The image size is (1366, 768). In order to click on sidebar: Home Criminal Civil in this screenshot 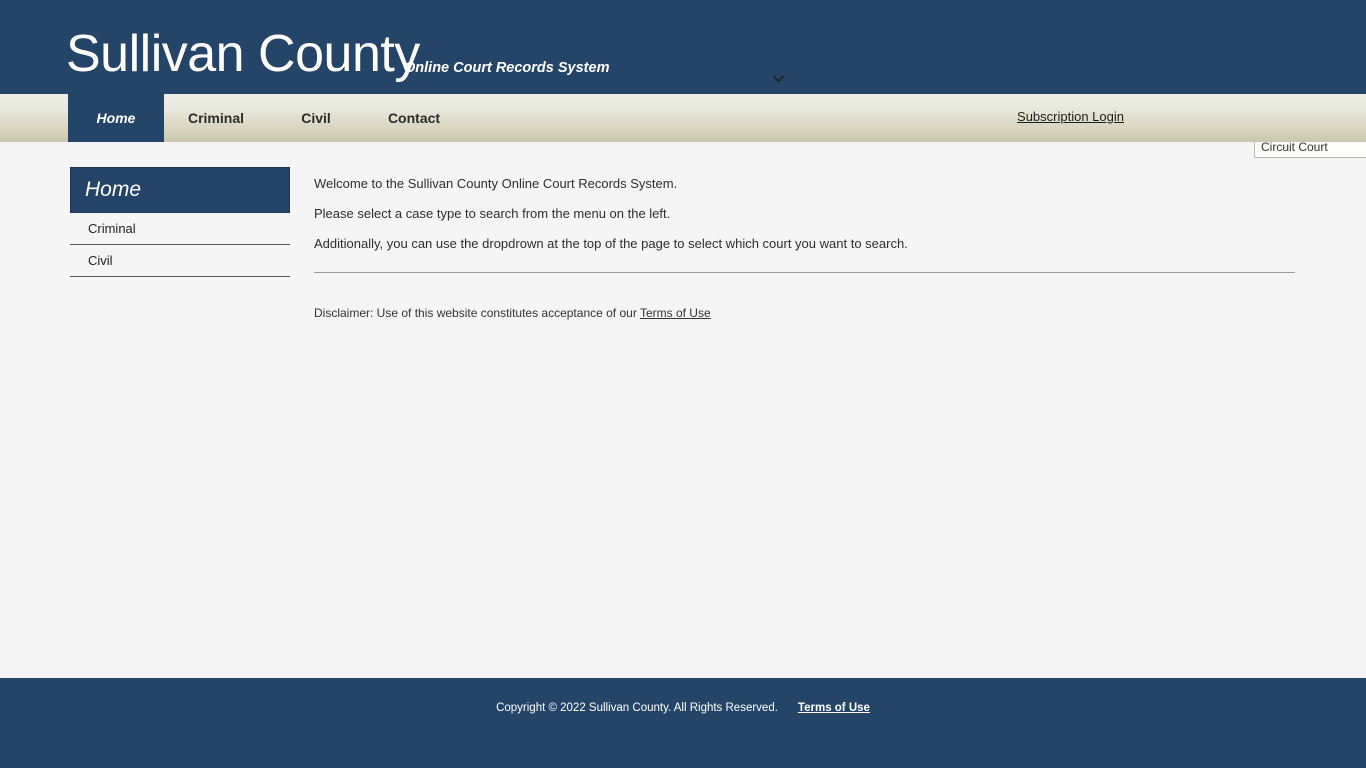, I will do `click(180, 222)`.